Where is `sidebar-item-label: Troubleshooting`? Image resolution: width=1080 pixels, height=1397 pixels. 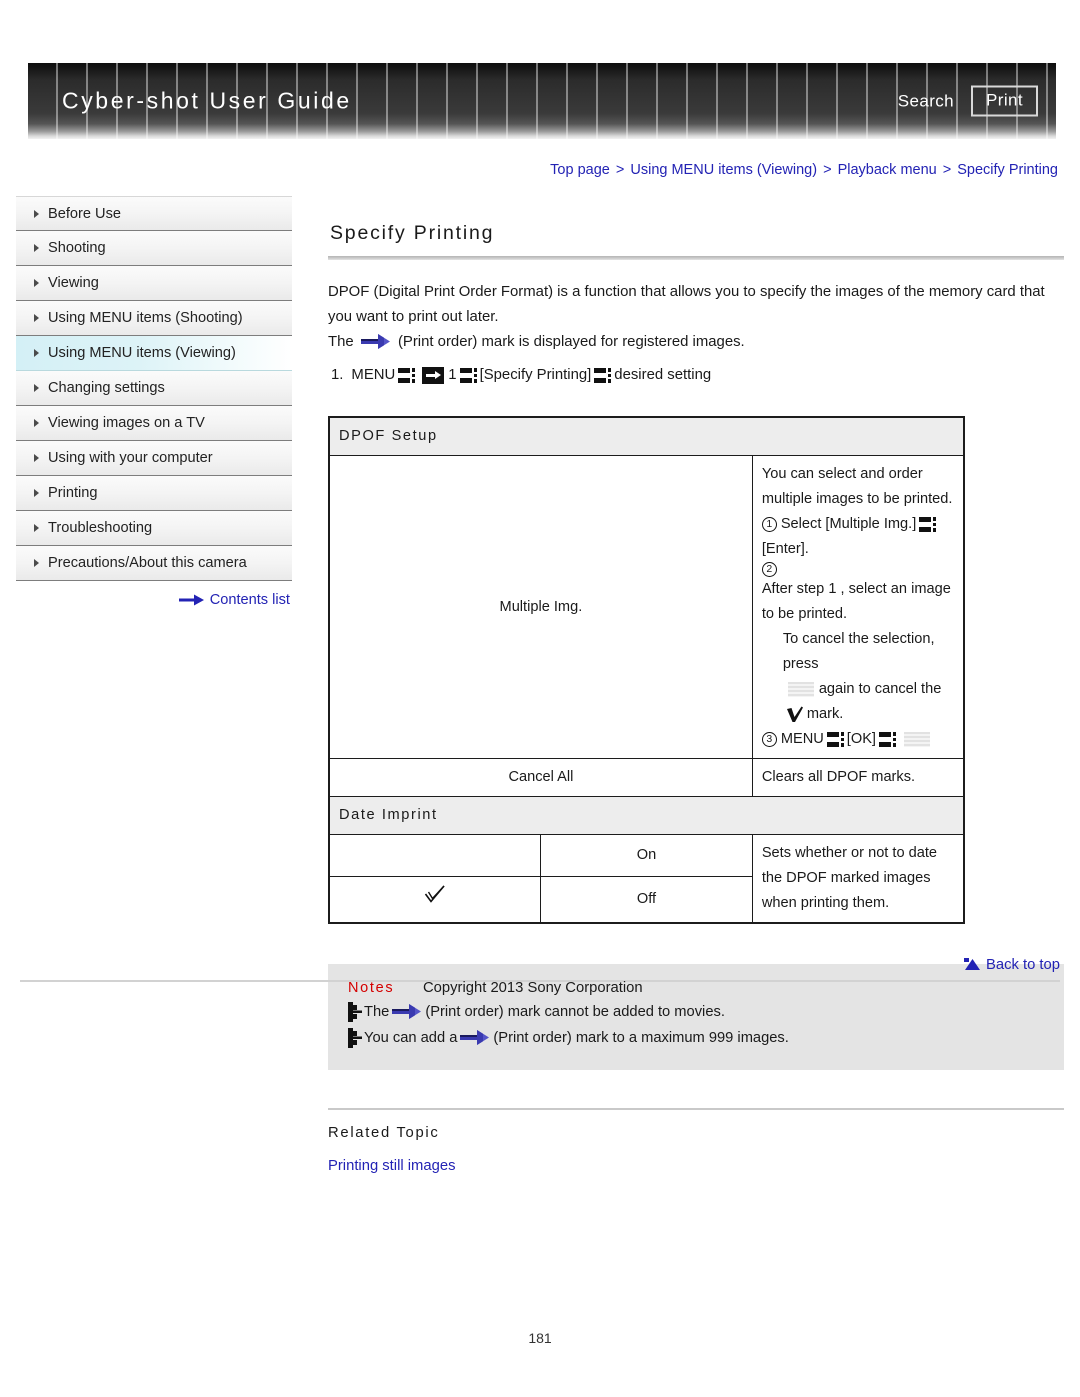
sidebar-item-label: Troubleshooting is located at coordinates (100, 528).